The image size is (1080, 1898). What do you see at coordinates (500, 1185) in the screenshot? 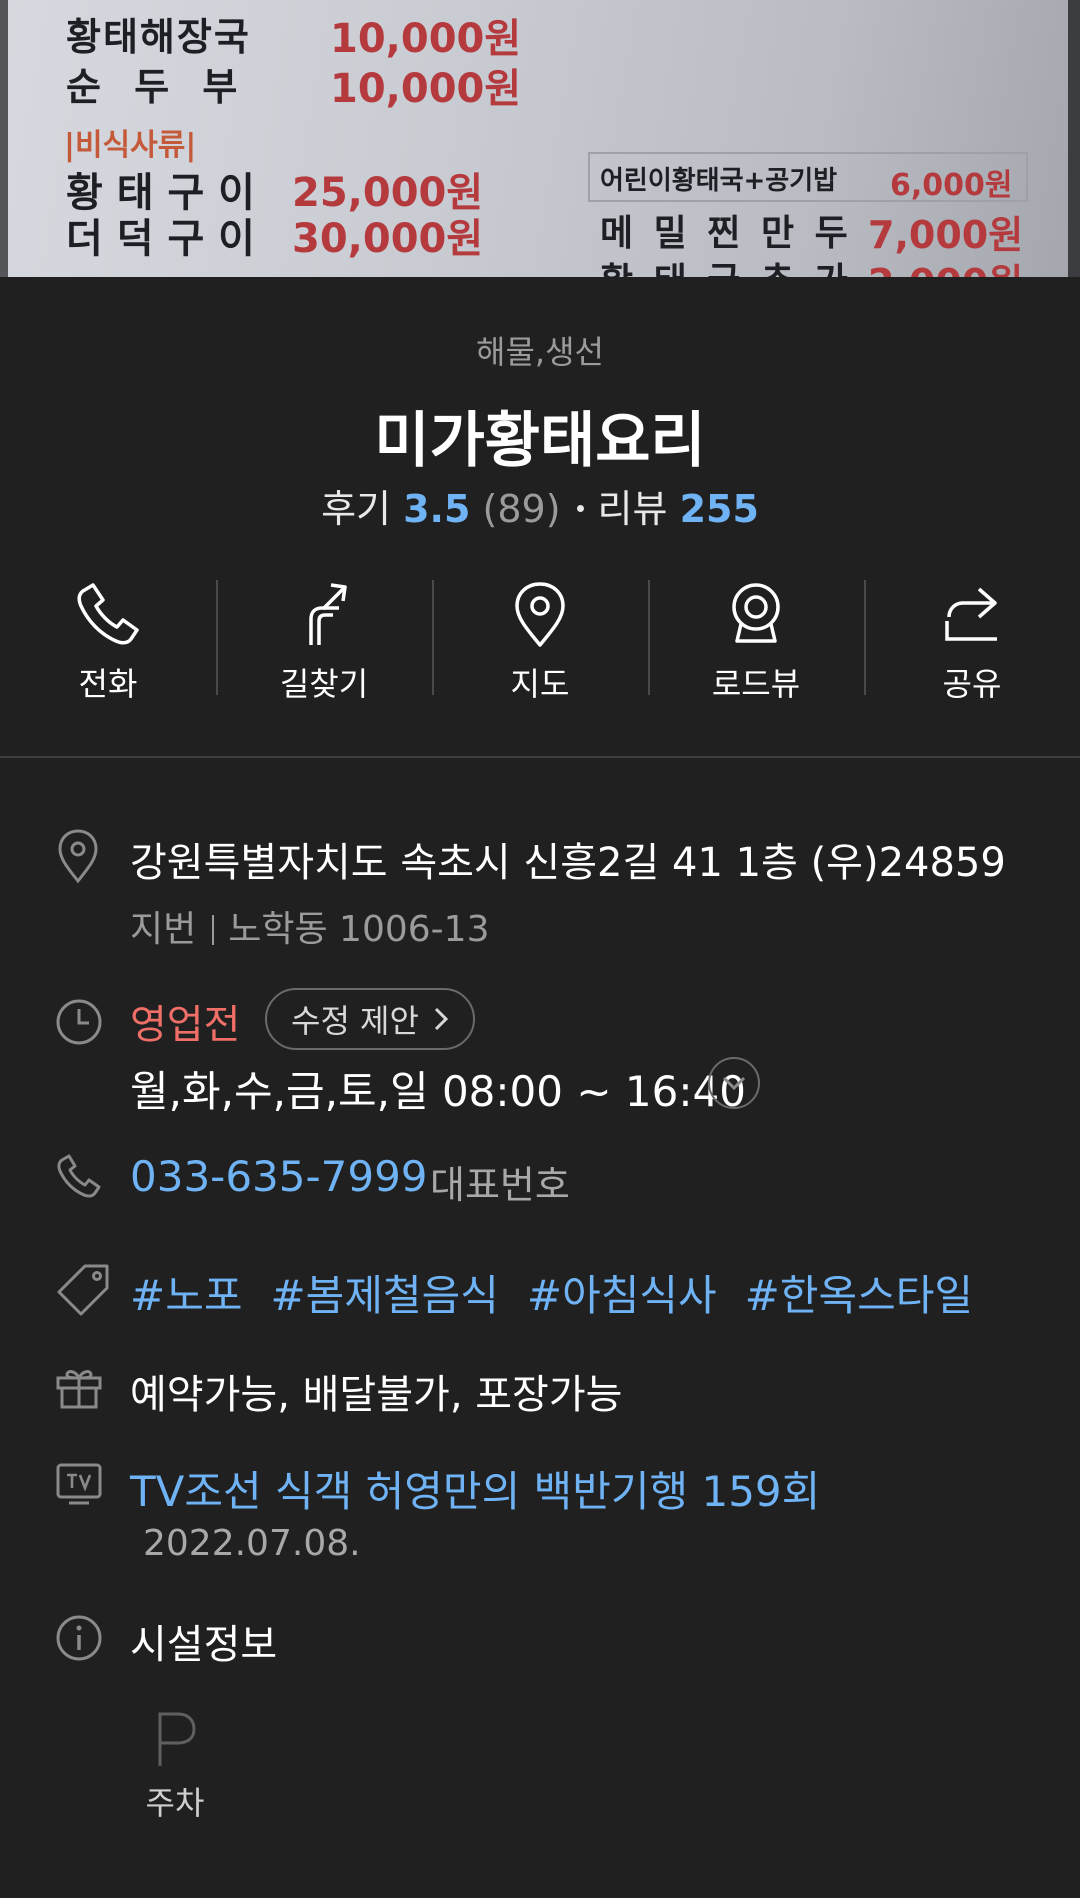
I see `phone-type-label: 대표번호` at bounding box center [500, 1185].